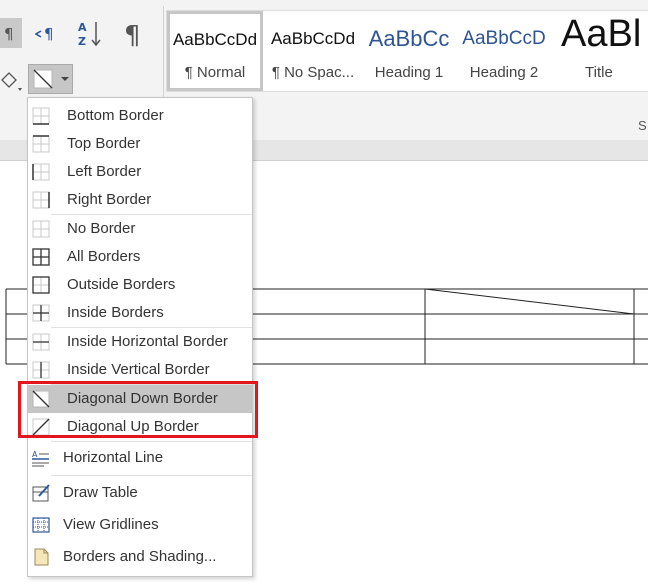 The width and height of the screenshot is (648, 586). I want to click on right-border-icon, so click(41, 200).